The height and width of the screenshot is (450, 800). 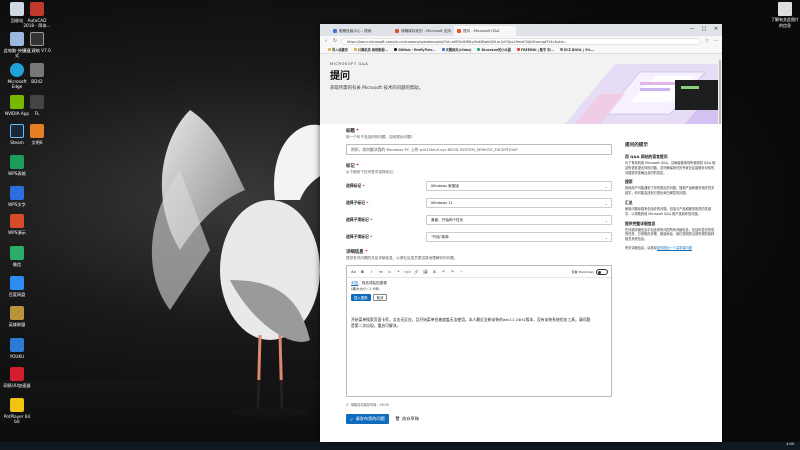 What do you see at coordinates (407, 272) in the screenshot?
I see `code-button: </>` at bounding box center [407, 272].